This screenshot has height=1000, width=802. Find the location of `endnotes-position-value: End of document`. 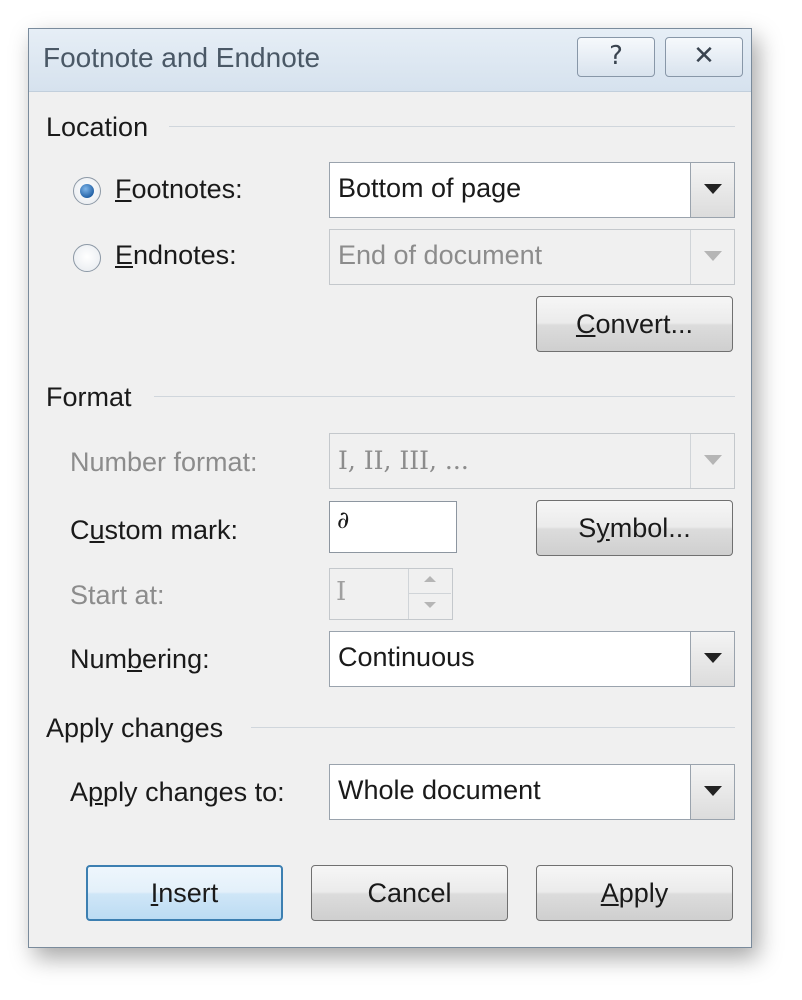

endnotes-position-value: End of document is located at coordinates (440, 255).